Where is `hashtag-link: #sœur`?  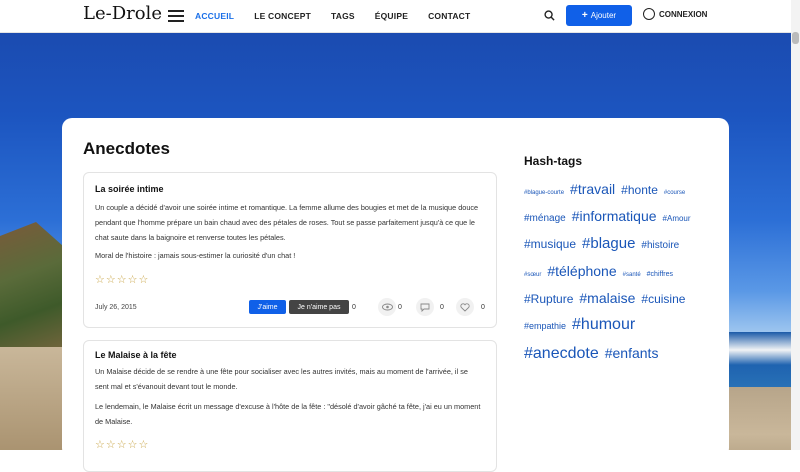
hashtag-link: #sœur is located at coordinates (532, 275).